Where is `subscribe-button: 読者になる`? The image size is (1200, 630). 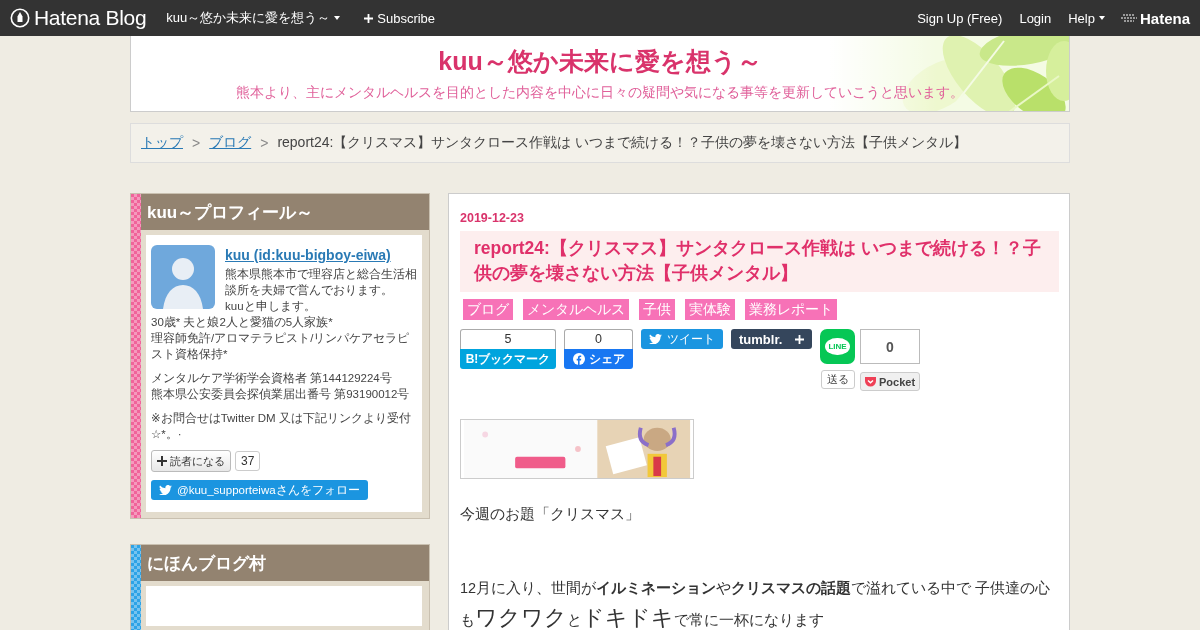 subscribe-button: 読者になる is located at coordinates (191, 461).